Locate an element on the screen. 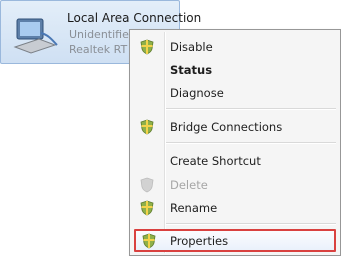 The image size is (341, 256). menu-item-rename: Rename is located at coordinates (235, 208).